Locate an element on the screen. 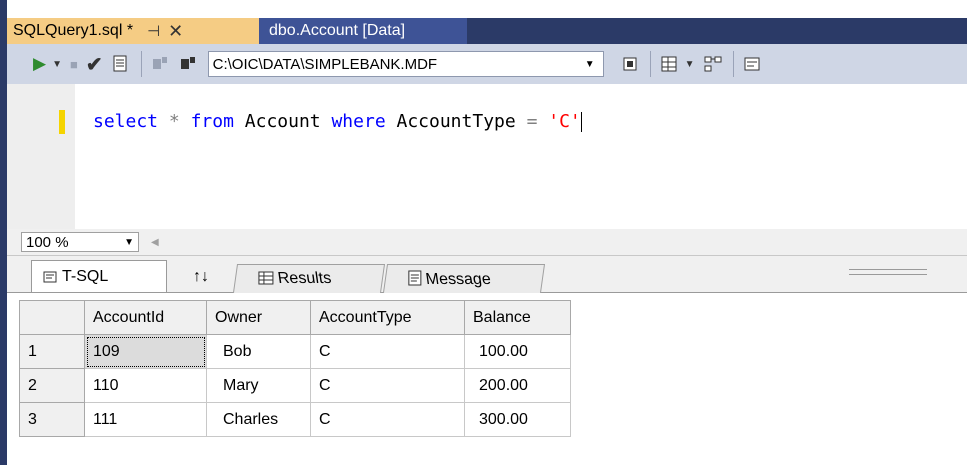  row-number: 2 is located at coordinates (52, 385).